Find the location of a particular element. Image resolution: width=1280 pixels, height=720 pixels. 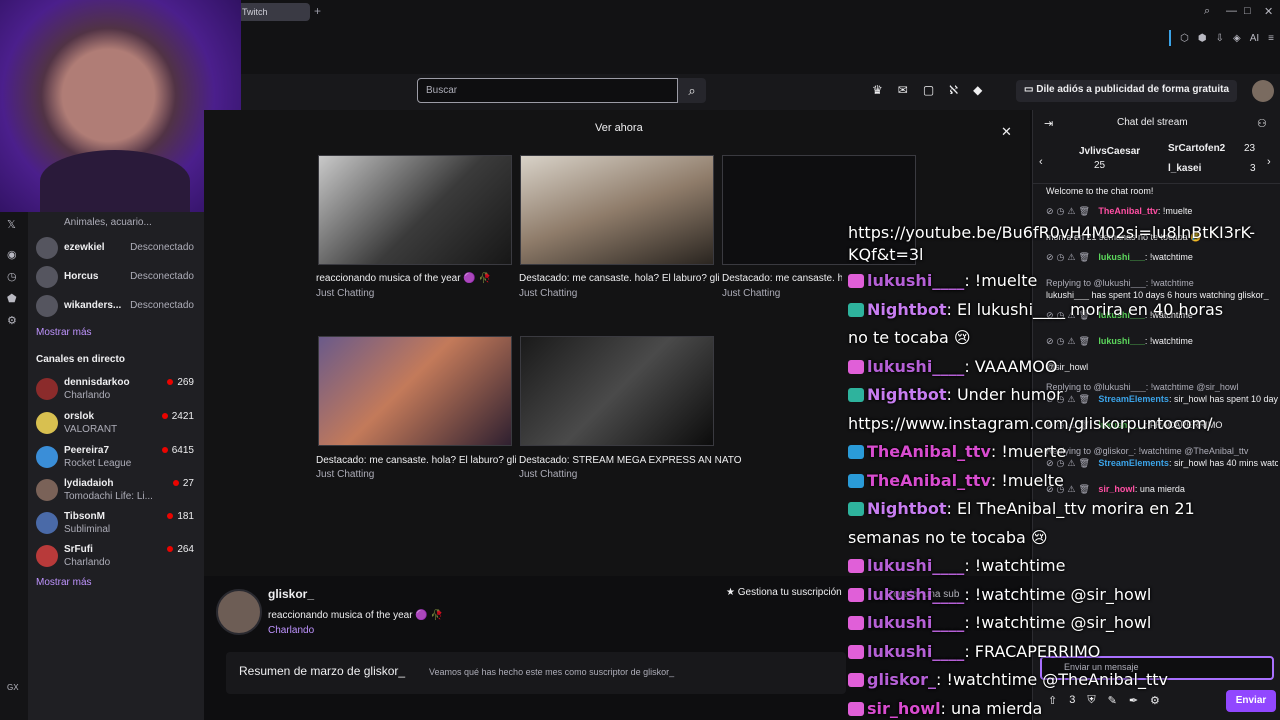

settings-icon: ⚙ is located at coordinates (12, 320).